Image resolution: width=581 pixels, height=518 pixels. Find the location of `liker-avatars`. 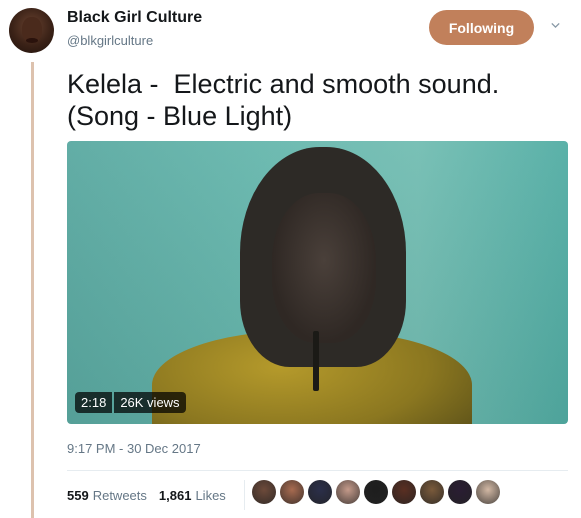

liker-avatars is located at coordinates (376, 492).